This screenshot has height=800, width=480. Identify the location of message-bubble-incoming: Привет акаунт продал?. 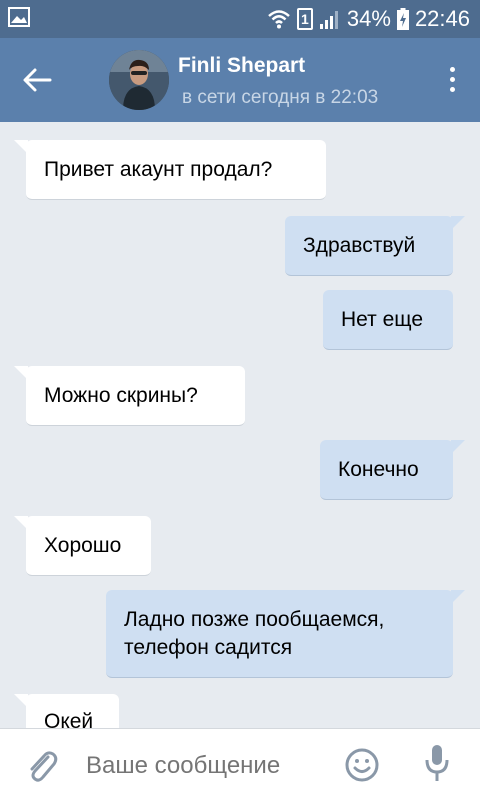
(170, 170).